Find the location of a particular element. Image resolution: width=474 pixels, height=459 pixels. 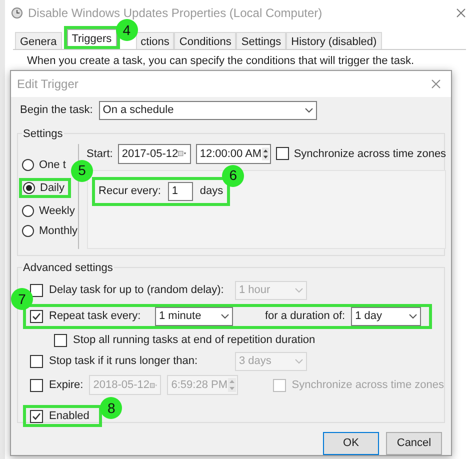

duration-label: for a duration of: is located at coordinates (305, 316).